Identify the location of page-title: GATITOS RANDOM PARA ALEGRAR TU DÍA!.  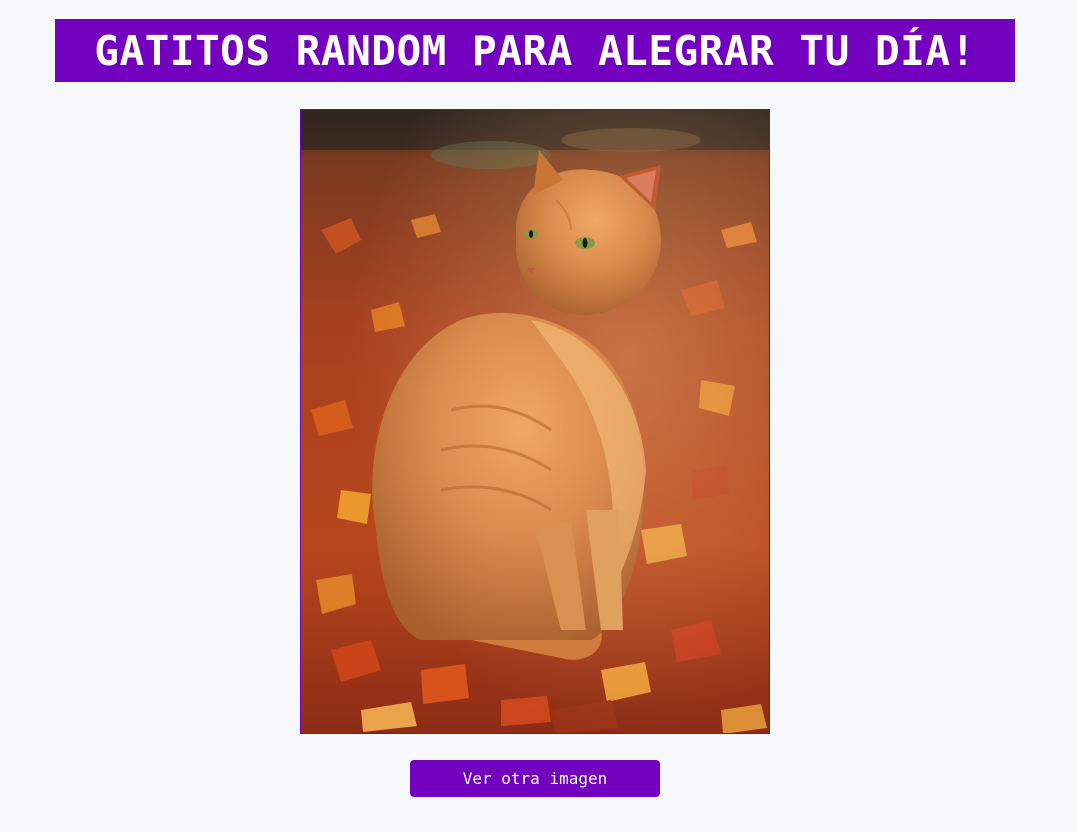
(535, 50).